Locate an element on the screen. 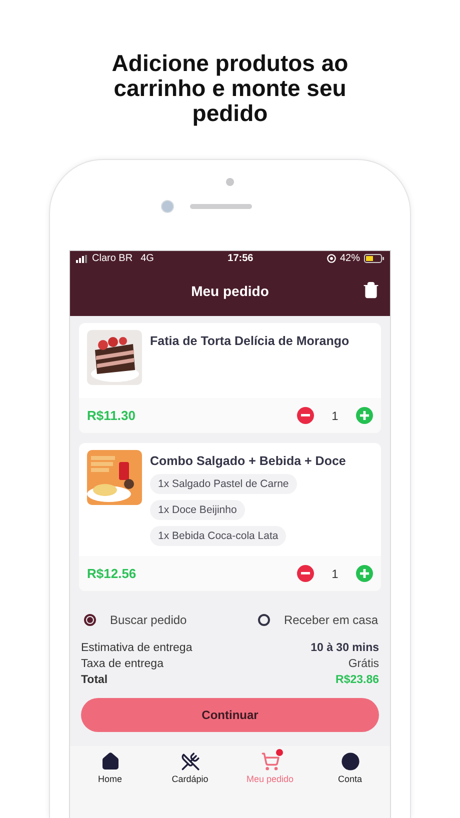 The image size is (460, 818). trash-icon is located at coordinates (371, 290).